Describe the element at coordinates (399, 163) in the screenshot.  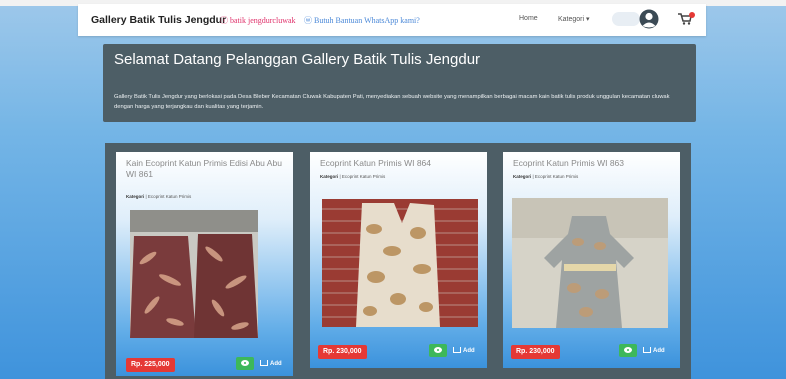
I see `product-title: Ecoprint Katun Primis WI 864` at that location.